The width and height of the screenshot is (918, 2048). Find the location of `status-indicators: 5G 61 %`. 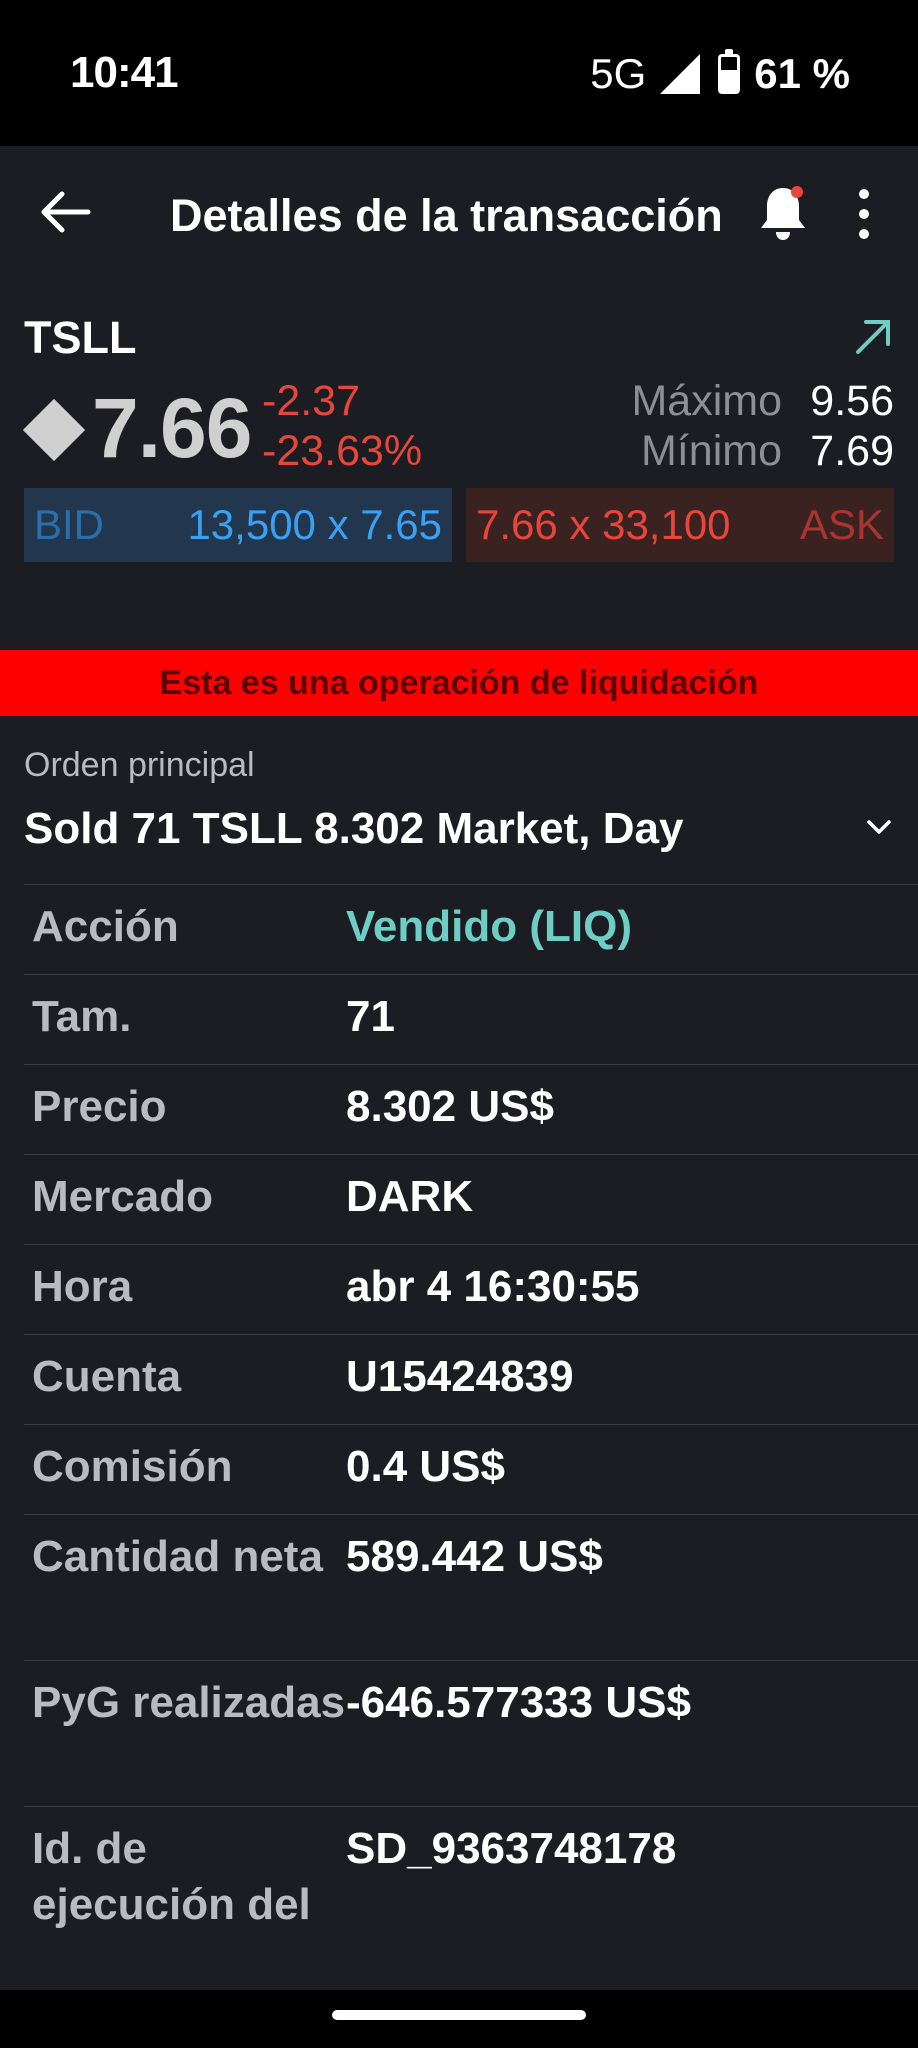

status-indicators: 5G 61 % is located at coordinates (720, 73).